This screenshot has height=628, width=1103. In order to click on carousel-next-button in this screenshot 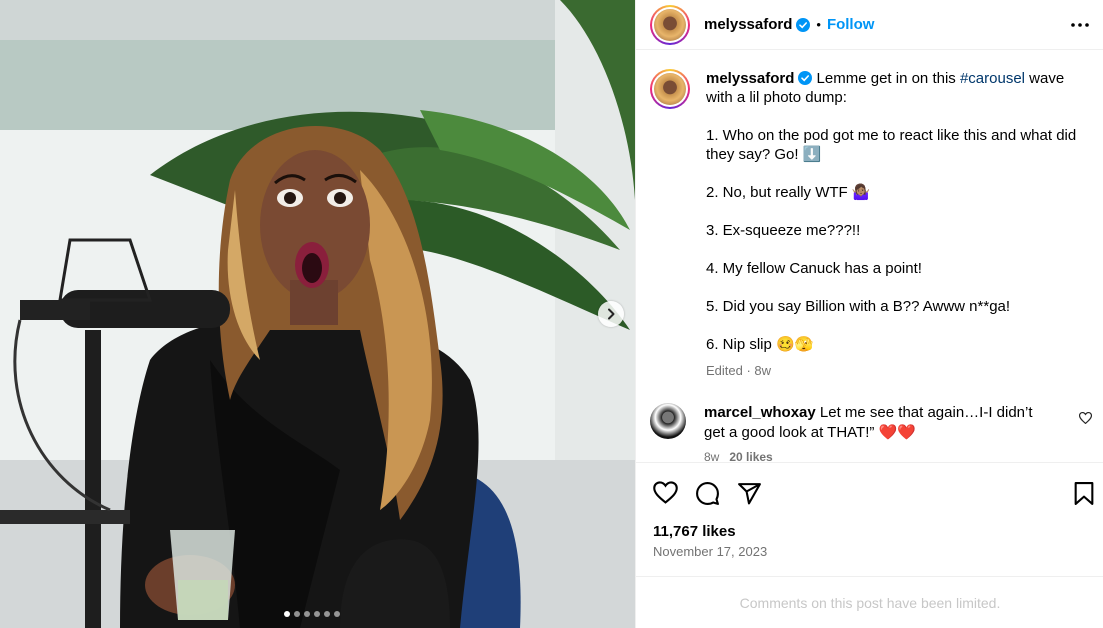, I will do `click(611, 314)`.